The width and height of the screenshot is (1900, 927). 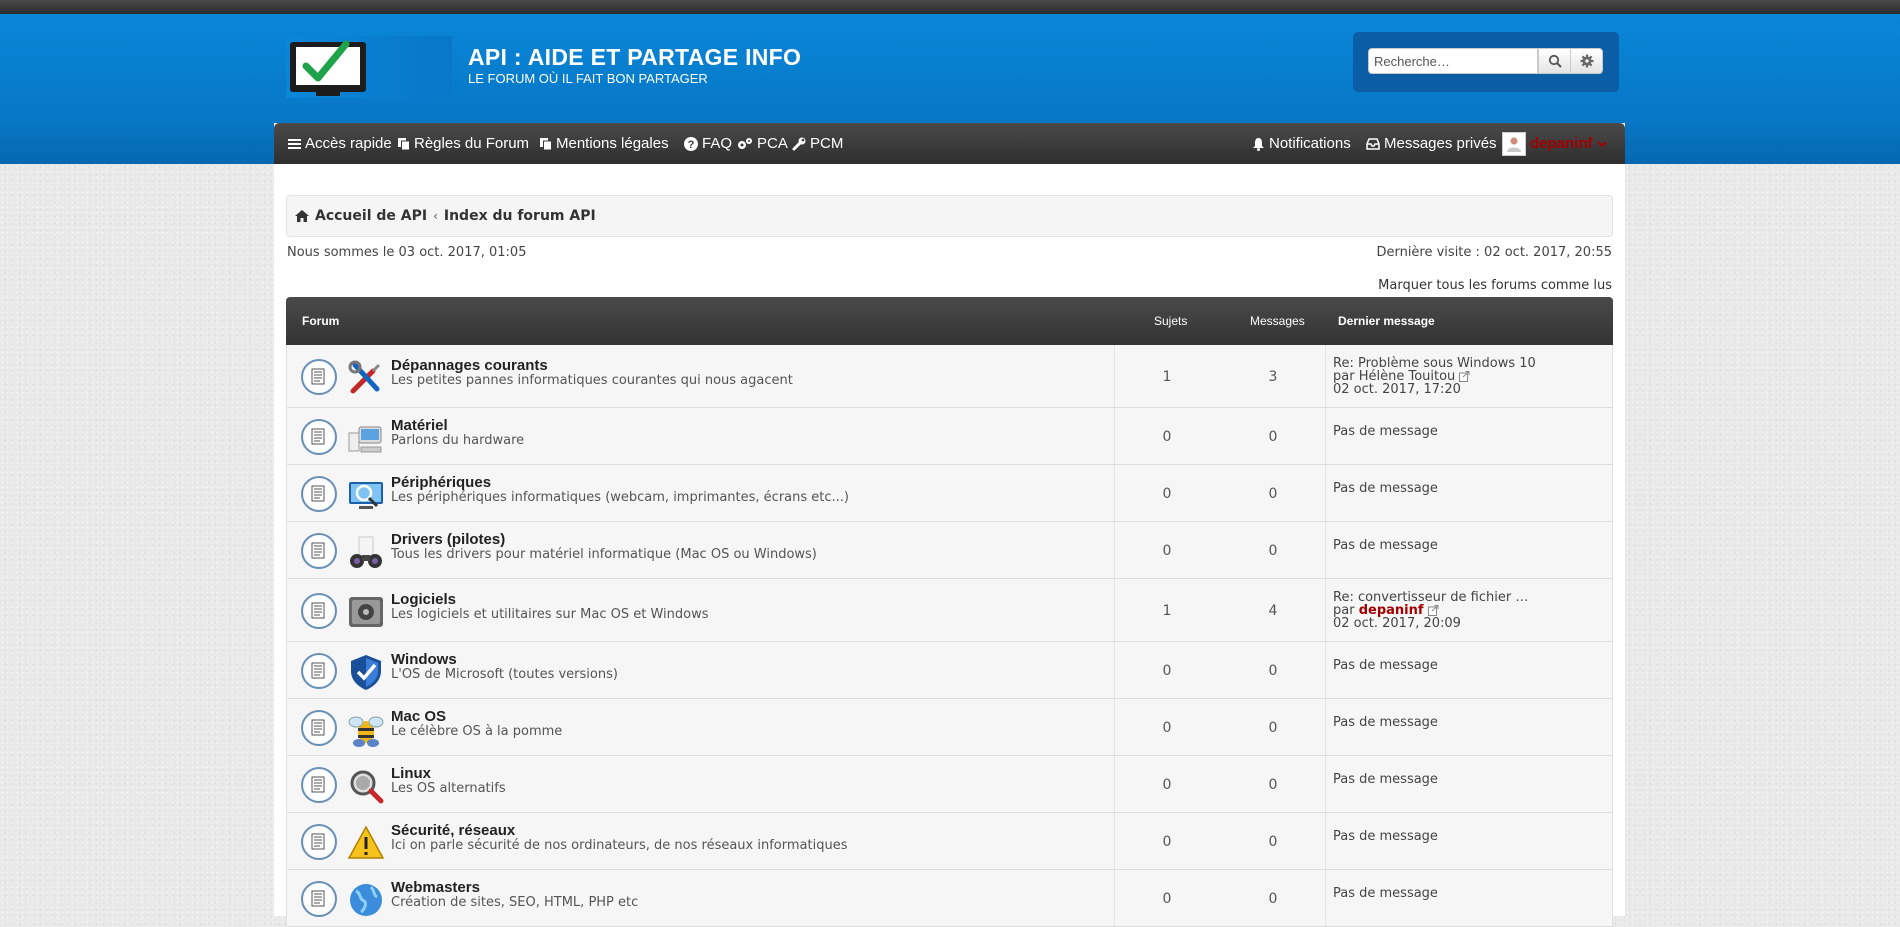 I want to click on header-last-post: Dernier message, so click(x=1386, y=321).